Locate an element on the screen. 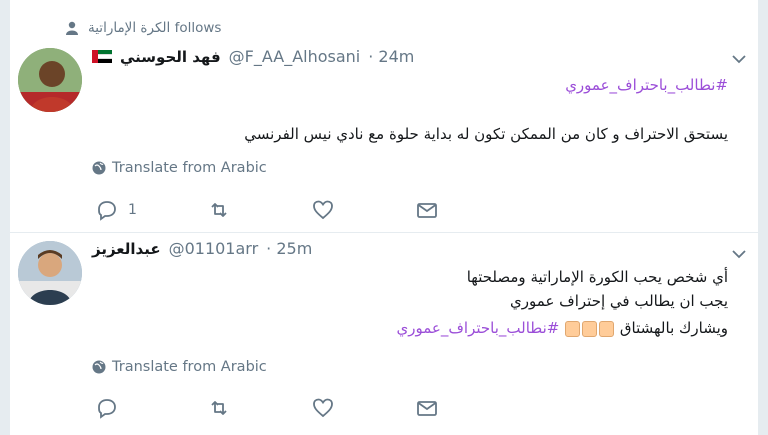 This screenshot has height=435, width=768. tweet-actions is located at coordinates (272, 408).